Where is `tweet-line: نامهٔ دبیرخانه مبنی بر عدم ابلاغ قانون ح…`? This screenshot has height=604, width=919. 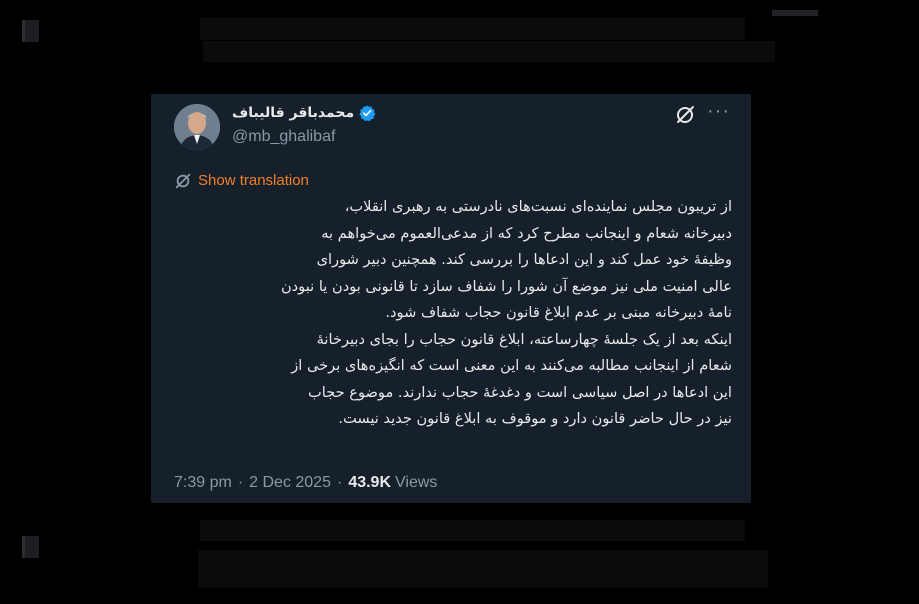 tweet-line: نامهٔ دبیرخانه مبنی بر عدم ابلاغ قانون ح… is located at coordinates (558, 312).